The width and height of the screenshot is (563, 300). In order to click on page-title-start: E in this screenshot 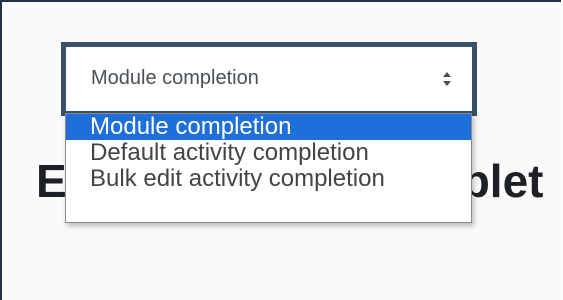, I will do `click(51, 181)`.